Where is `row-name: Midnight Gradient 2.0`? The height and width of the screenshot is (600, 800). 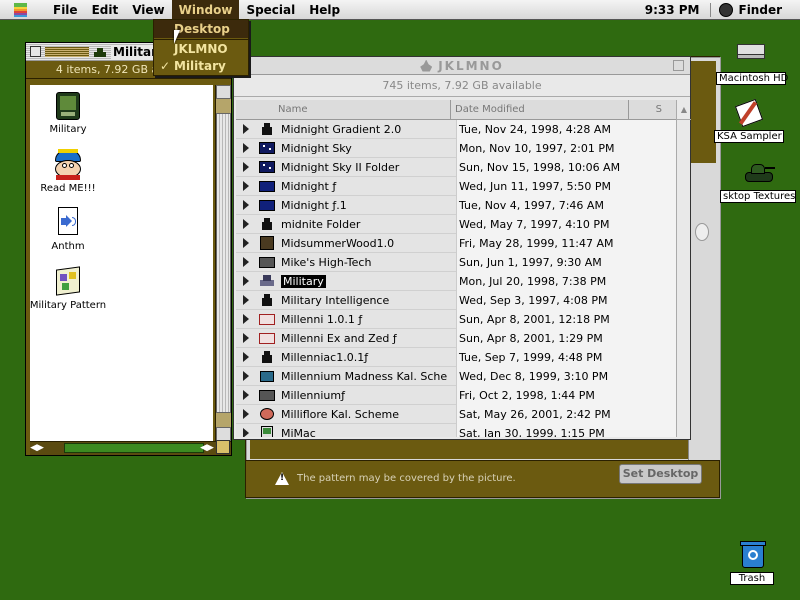 row-name: Midnight Gradient 2.0 is located at coordinates (341, 129).